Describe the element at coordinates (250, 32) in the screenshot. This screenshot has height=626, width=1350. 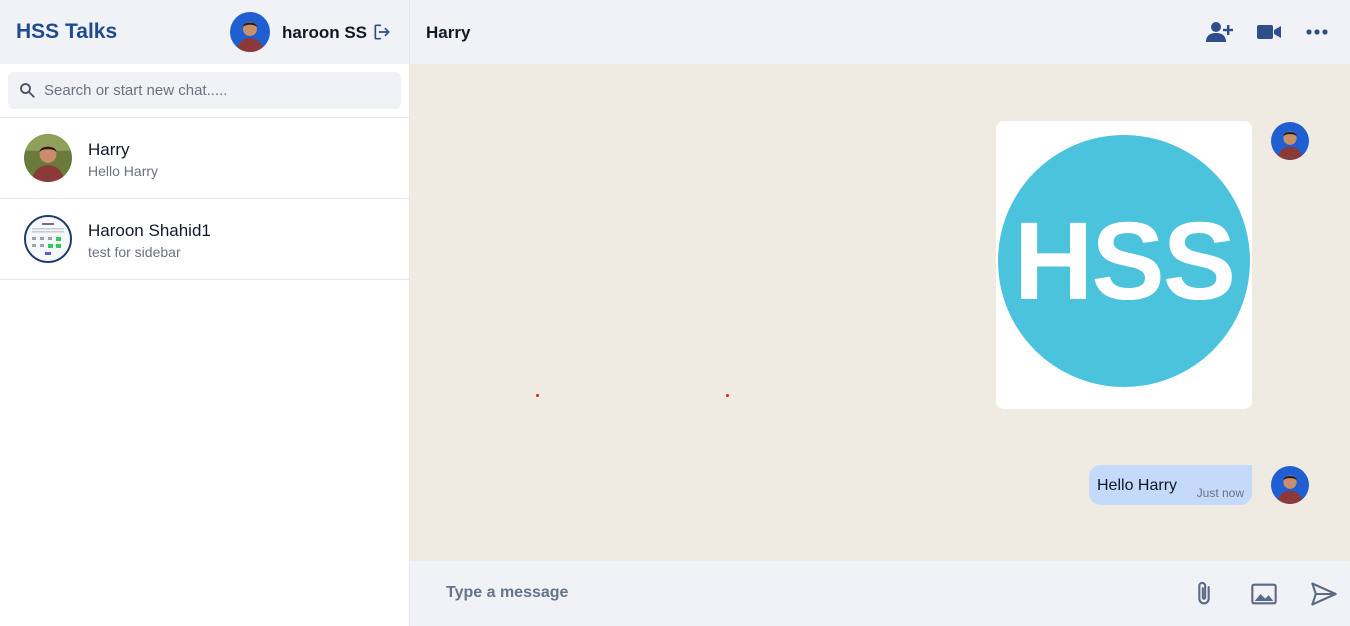
I see `user-avatar` at that location.